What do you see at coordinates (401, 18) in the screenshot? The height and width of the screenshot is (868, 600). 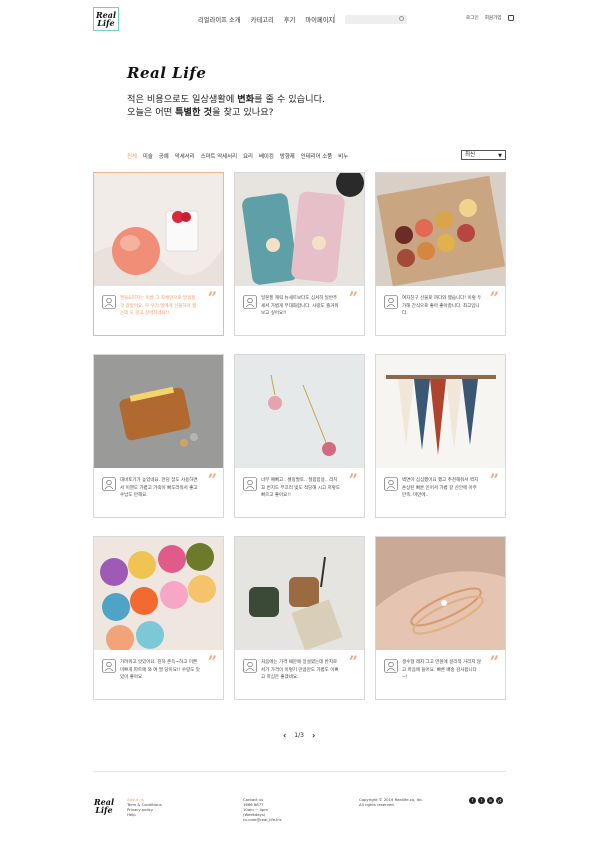 I see `search-icon` at bounding box center [401, 18].